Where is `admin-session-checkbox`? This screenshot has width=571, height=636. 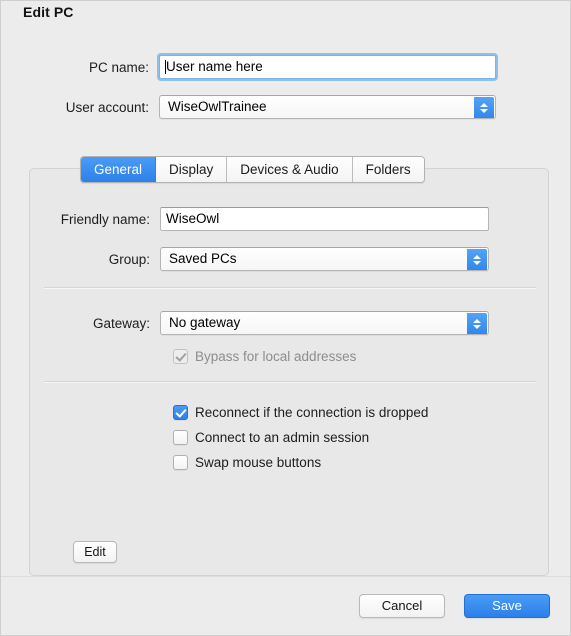
admin-session-checkbox is located at coordinates (180, 437).